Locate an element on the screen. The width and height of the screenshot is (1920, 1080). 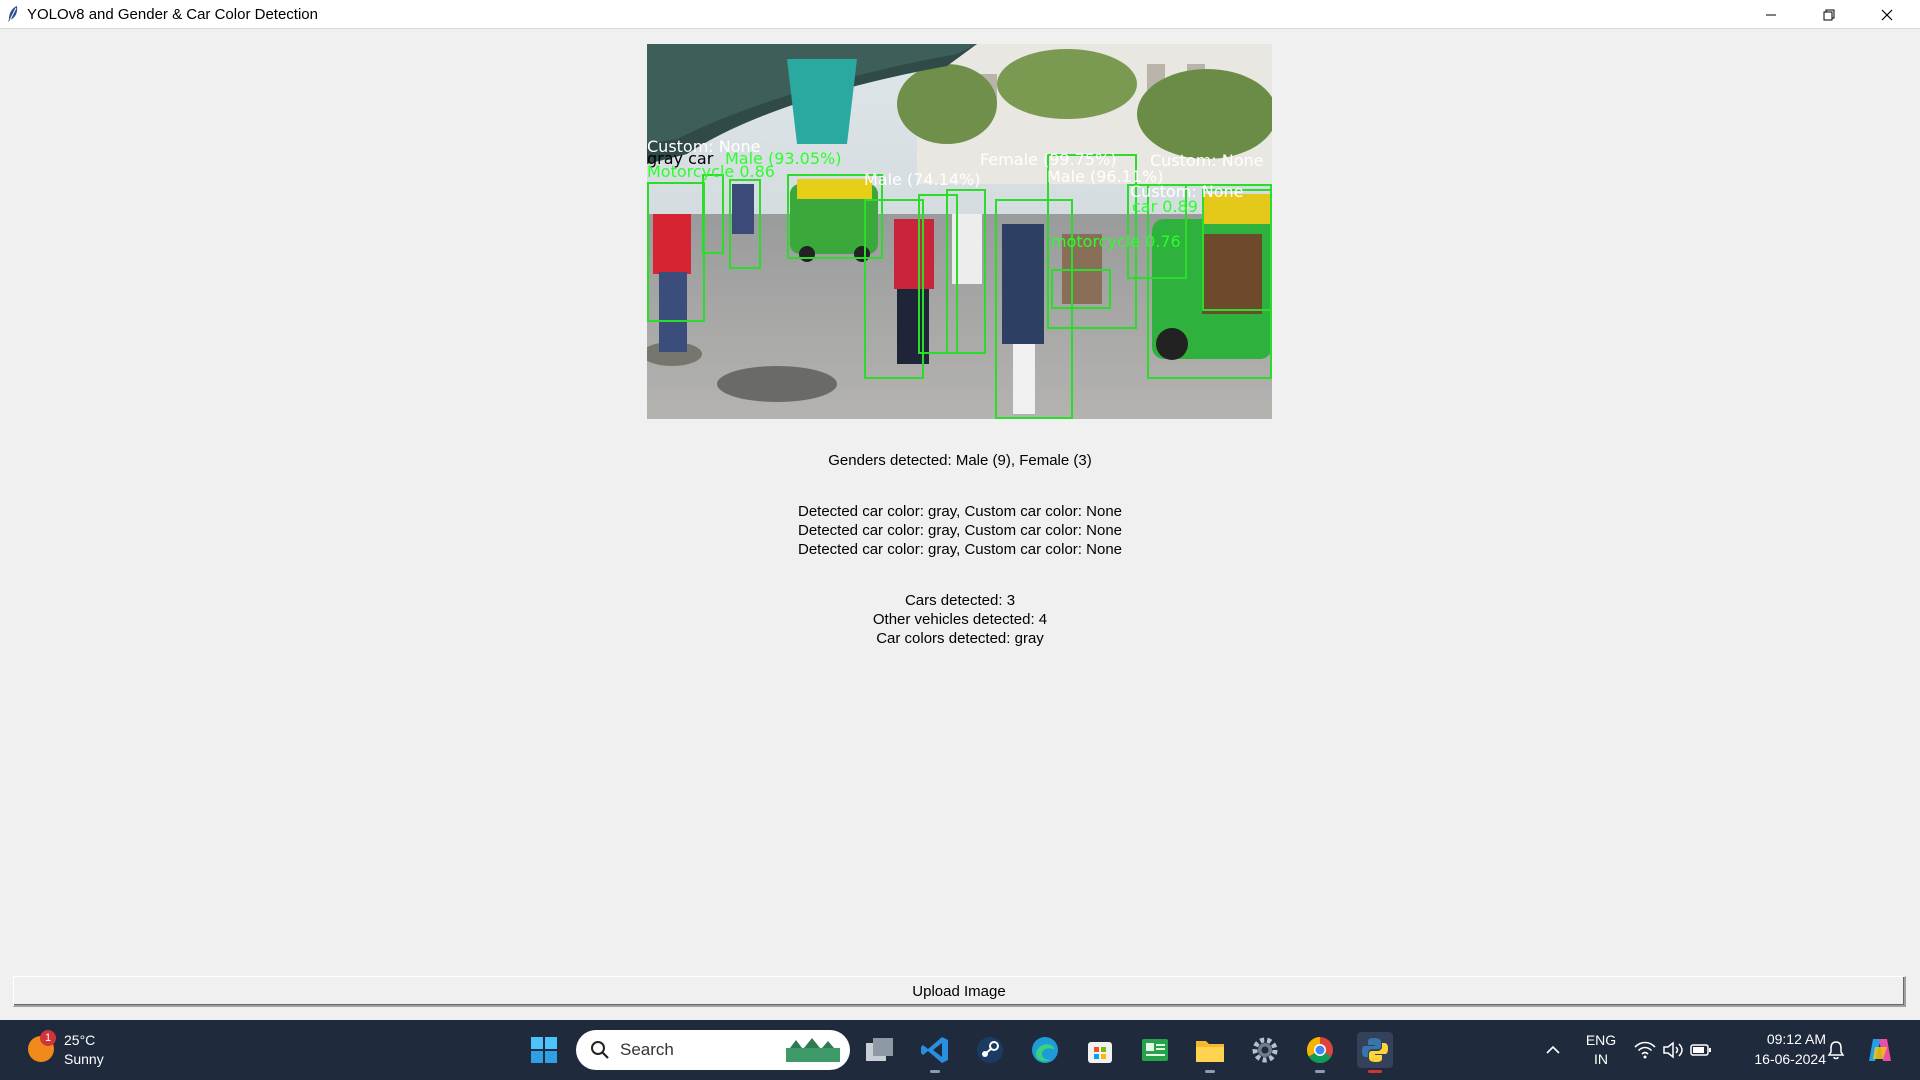
gender-summary: Genders detected: Male (9), Female (3) is located at coordinates (960, 460).